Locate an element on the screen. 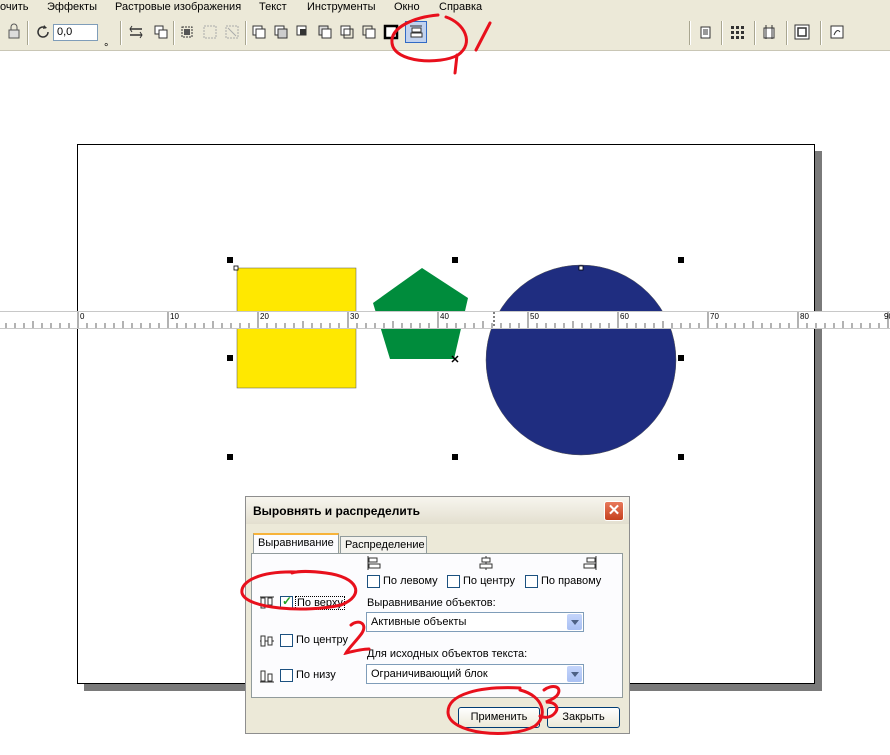  align-right-icon is located at coordinates (590, 563).